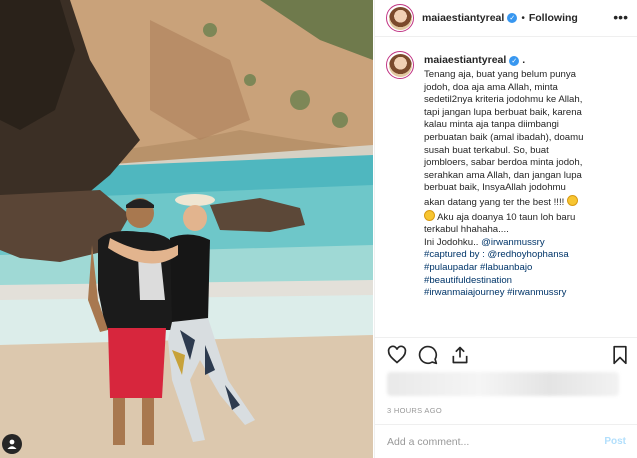 Image resolution: width=637 pixels, height=458 pixels. What do you see at coordinates (527, 254) in the screenshot?
I see `mention-link: @redhoyhophansa` at bounding box center [527, 254].